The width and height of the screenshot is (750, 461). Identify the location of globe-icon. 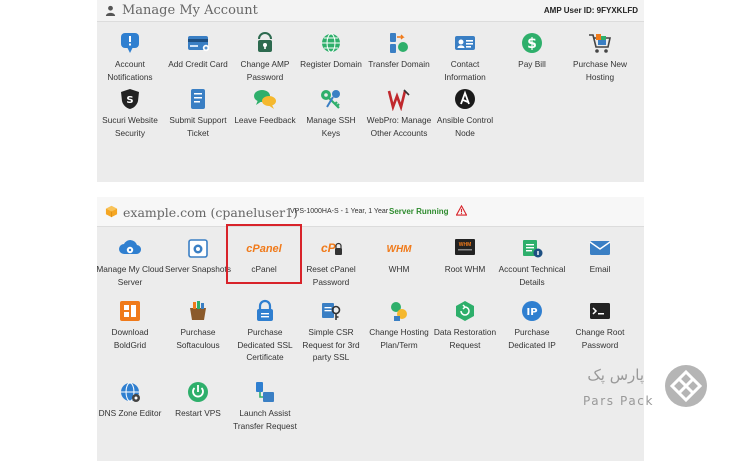
(331, 43).